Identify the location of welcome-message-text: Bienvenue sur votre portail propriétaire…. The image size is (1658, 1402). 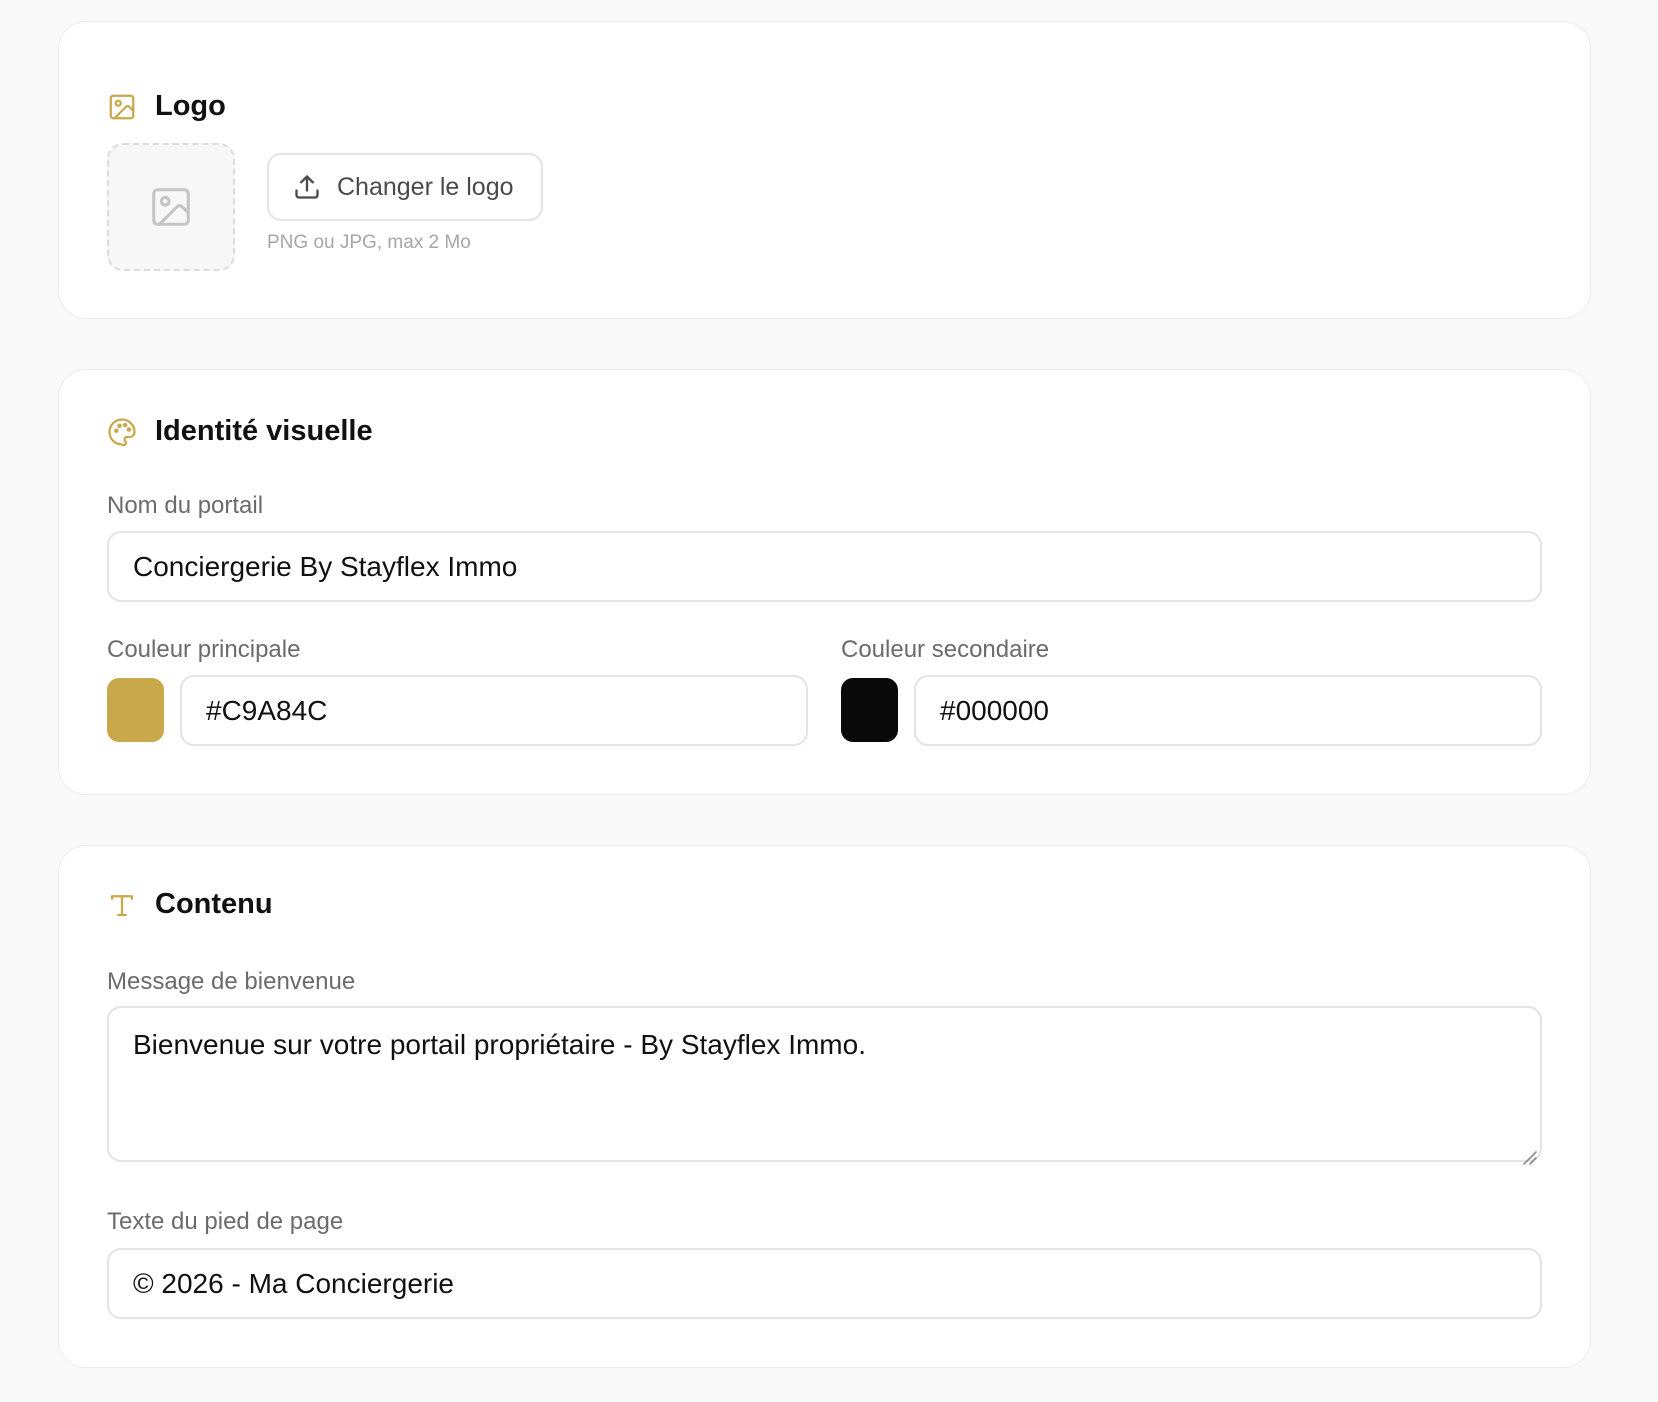
(499, 1044).